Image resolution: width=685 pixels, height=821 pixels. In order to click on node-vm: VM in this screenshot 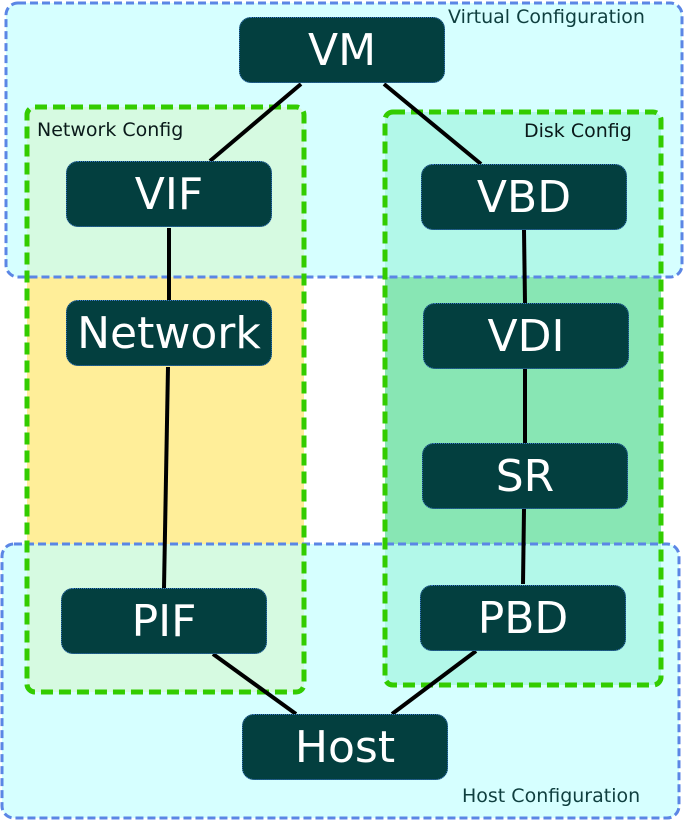, I will do `click(342, 50)`.